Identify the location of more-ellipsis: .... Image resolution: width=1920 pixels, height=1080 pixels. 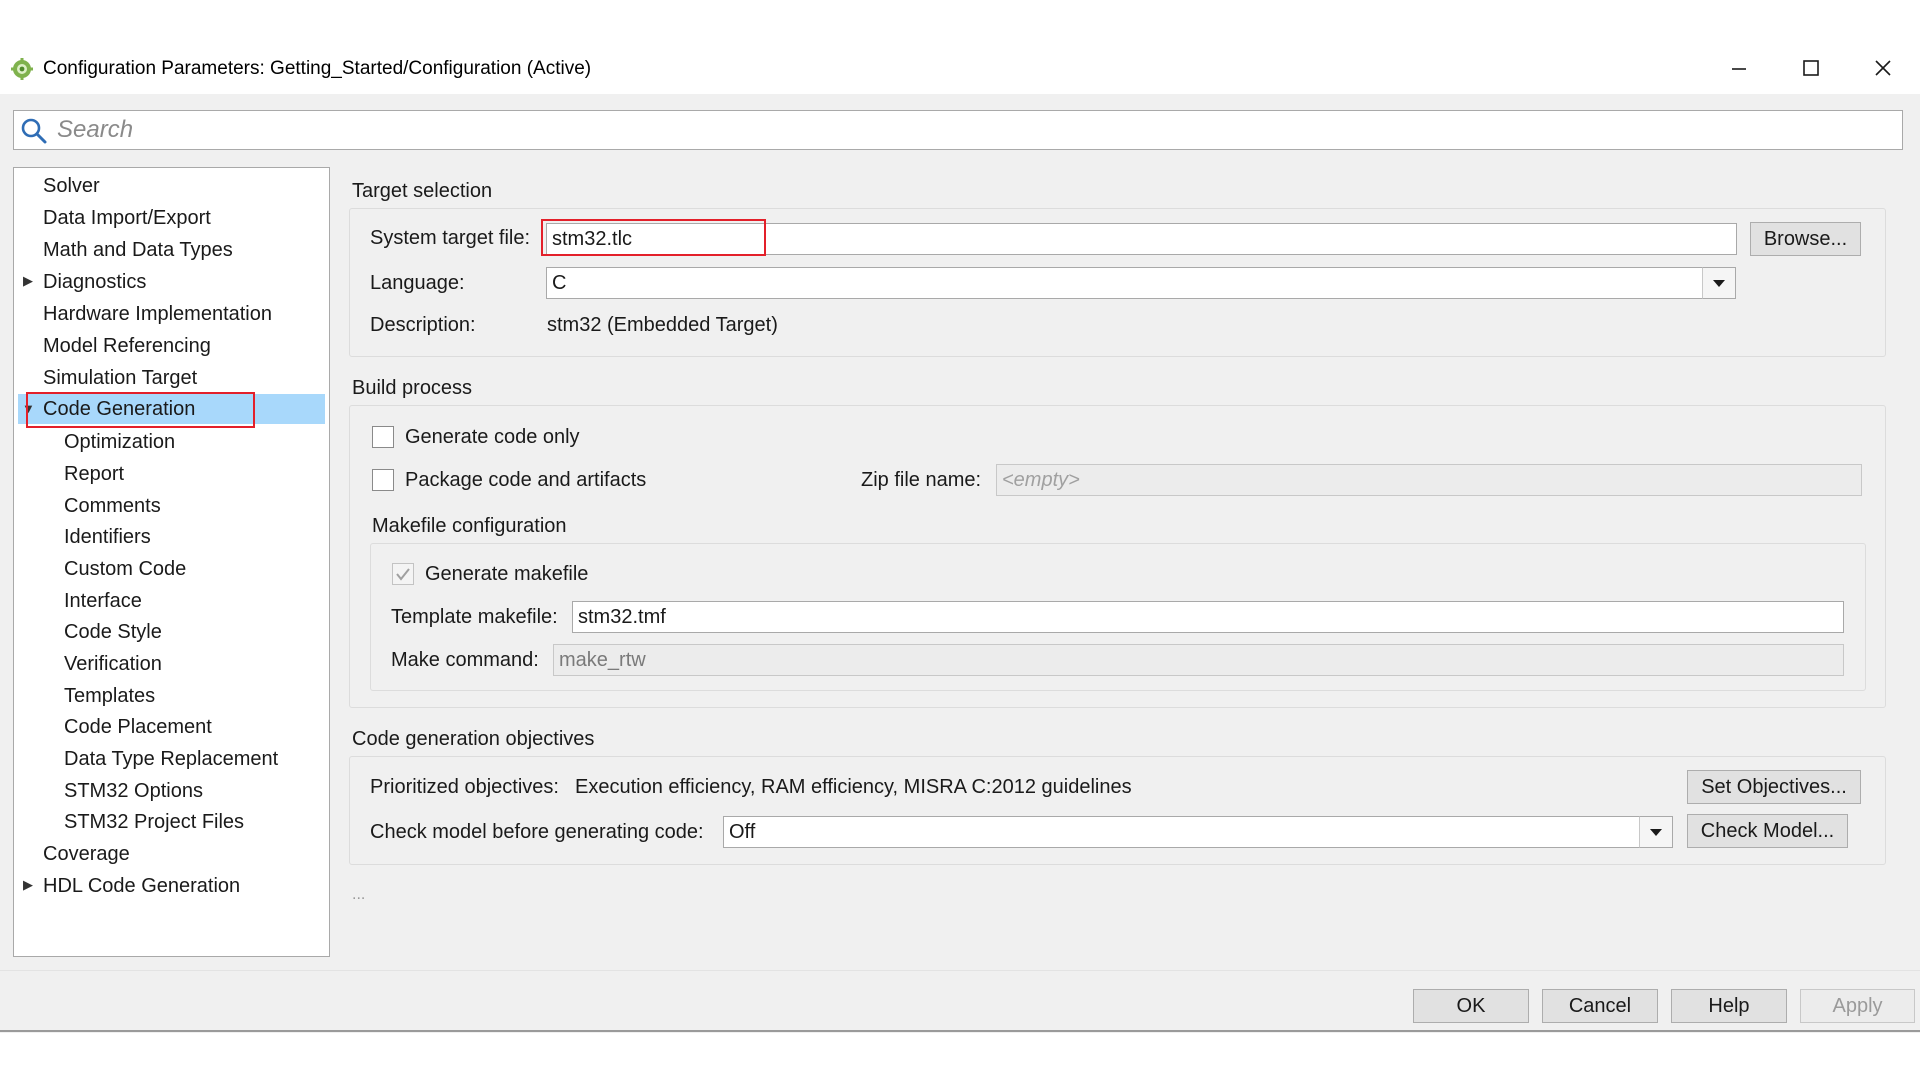
(359, 894).